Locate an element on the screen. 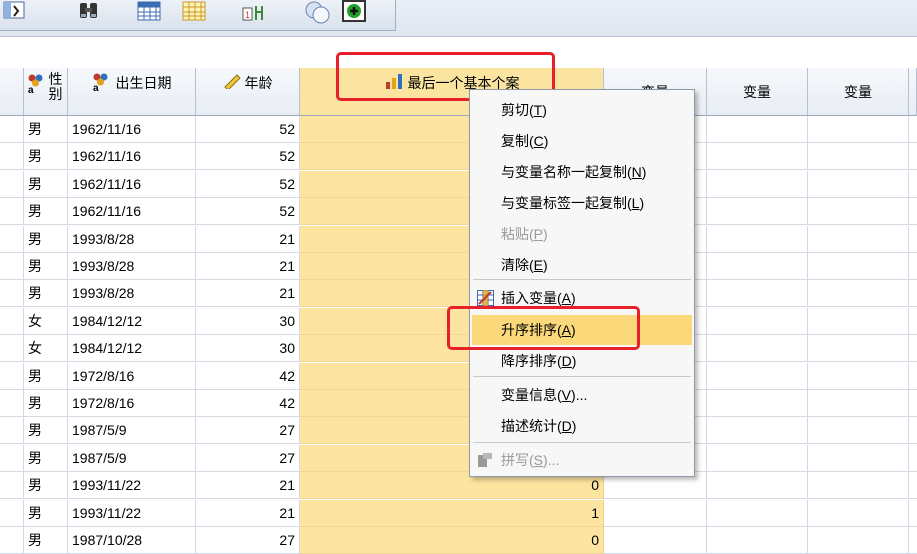 Image resolution: width=917 pixels, height=554 pixels. menu-item-3: 与变量名称一起复制(N) is located at coordinates (582, 172).